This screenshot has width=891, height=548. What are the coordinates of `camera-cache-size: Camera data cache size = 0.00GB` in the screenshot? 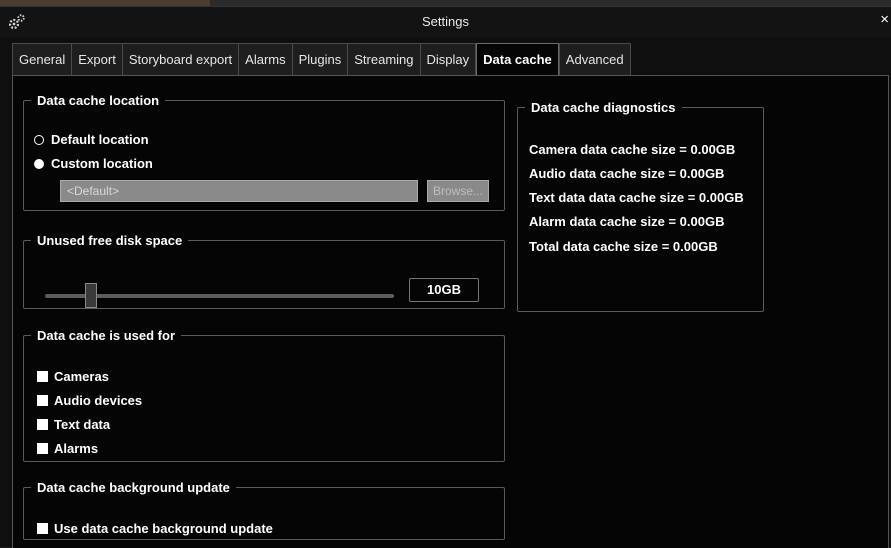 It's located at (632, 149).